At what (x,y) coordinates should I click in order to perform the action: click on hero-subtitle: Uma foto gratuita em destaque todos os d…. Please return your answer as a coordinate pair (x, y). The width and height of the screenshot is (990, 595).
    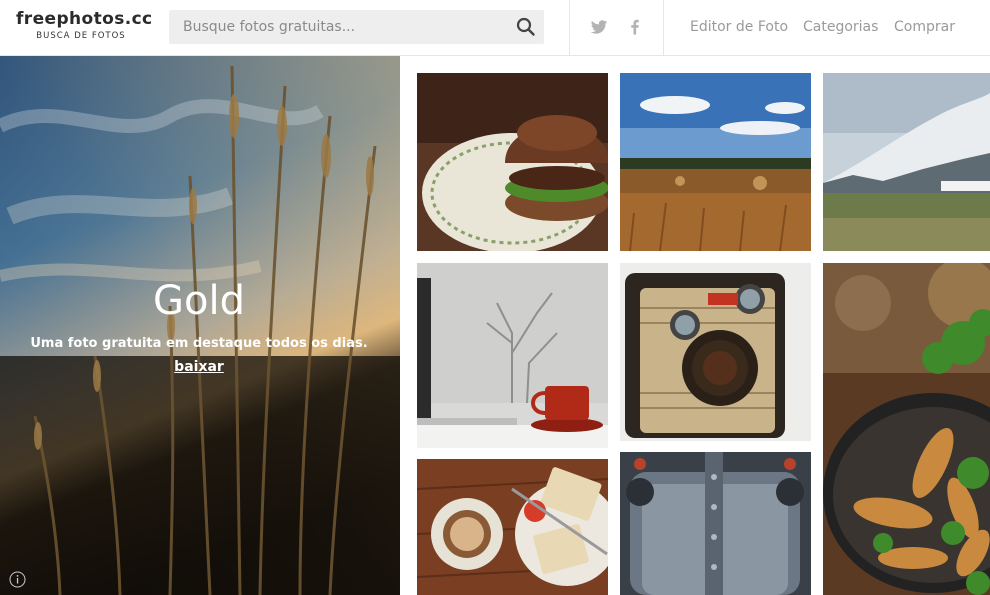
    Looking at the image, I should click on (199, 343).